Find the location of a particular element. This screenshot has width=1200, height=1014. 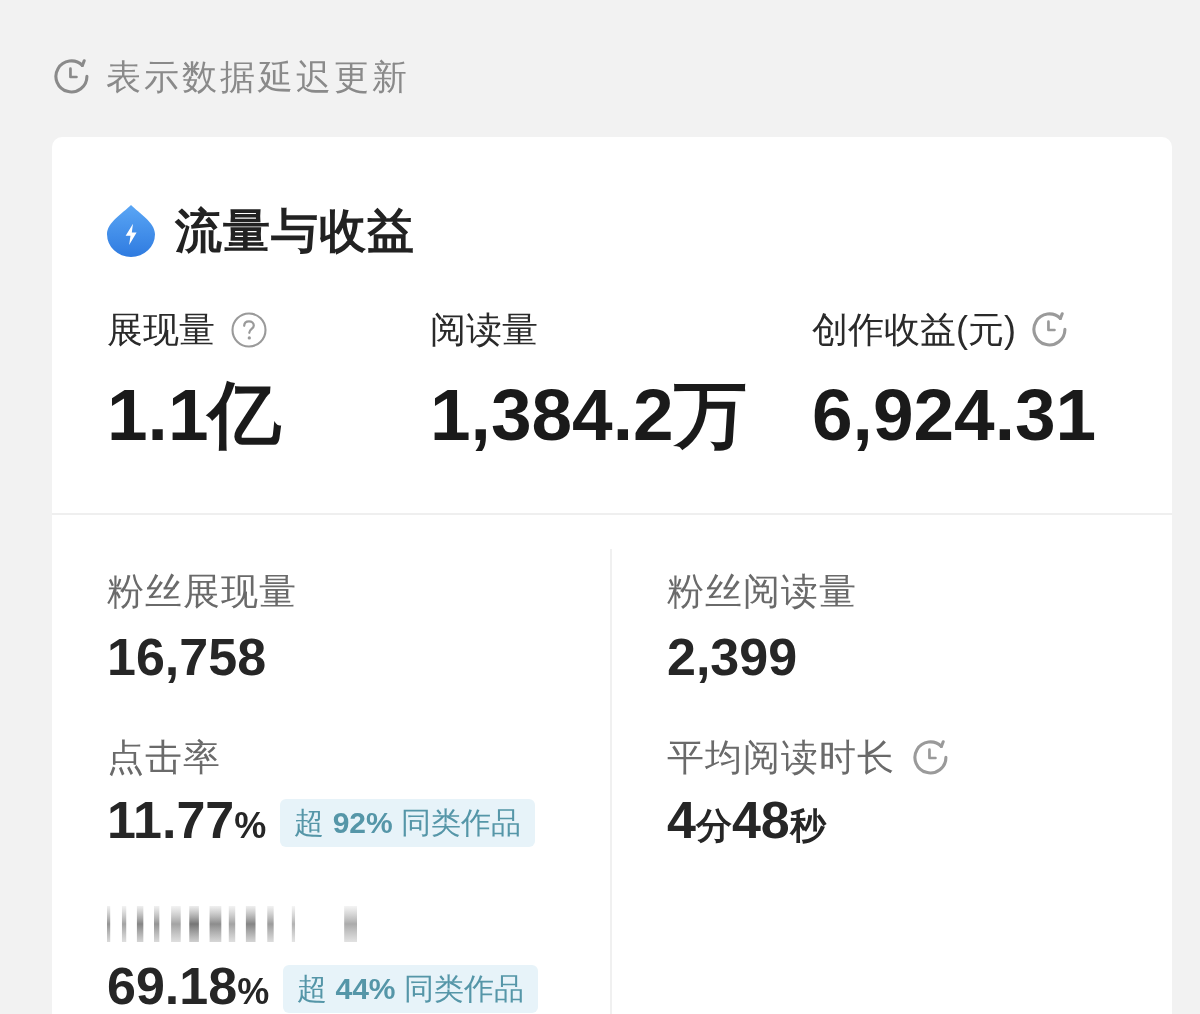

lightning-drop-icon is located at coordinates (131, 231).